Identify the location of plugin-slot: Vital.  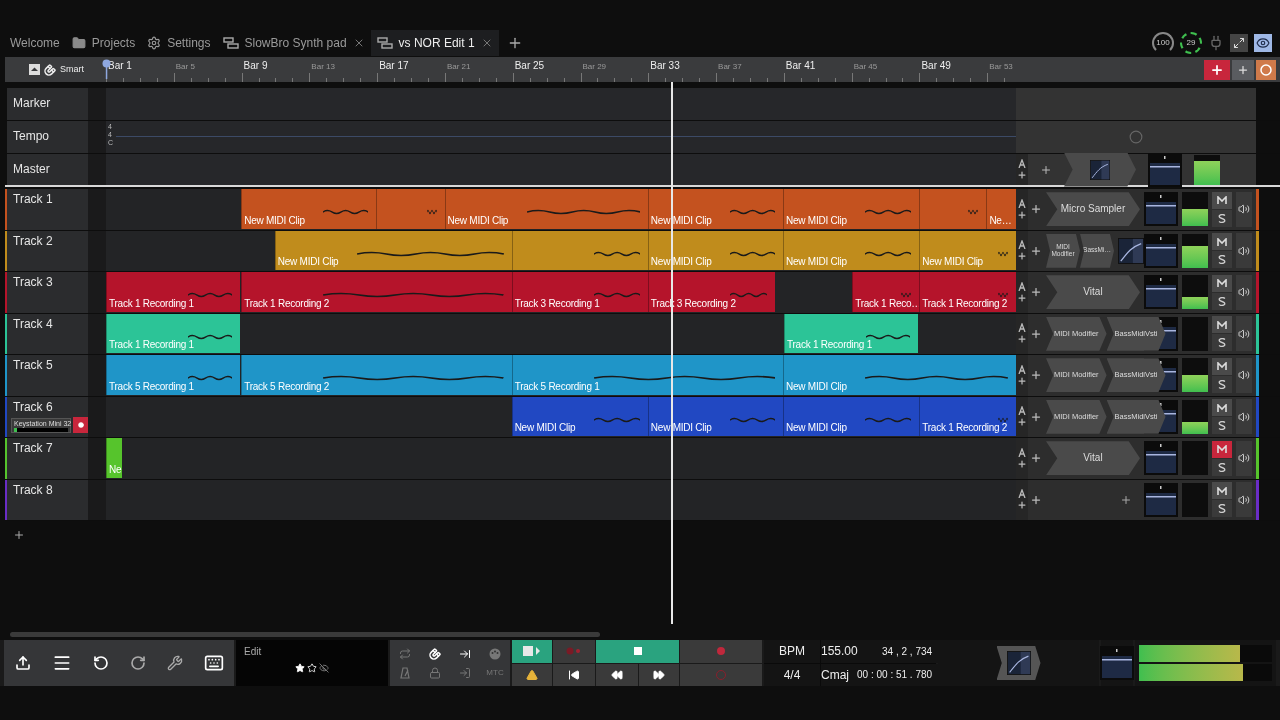
(1093, 292).